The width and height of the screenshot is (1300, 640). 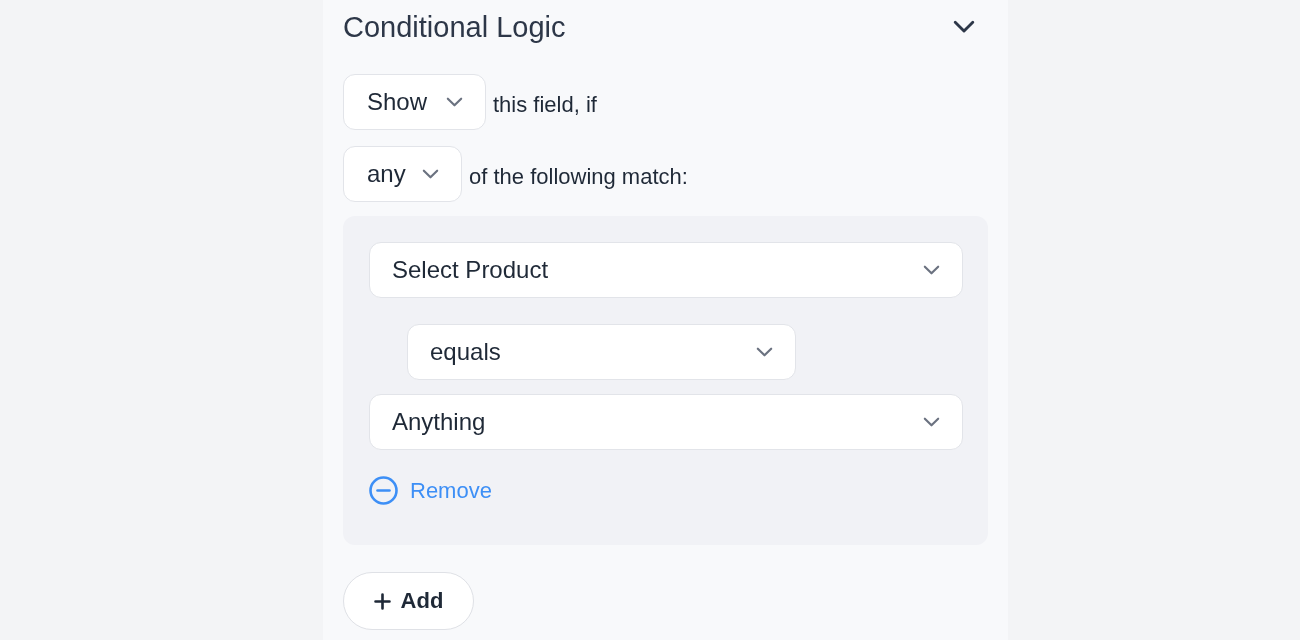 I want to click on section-title: Conditional Logic, so click(x=454, y=27).